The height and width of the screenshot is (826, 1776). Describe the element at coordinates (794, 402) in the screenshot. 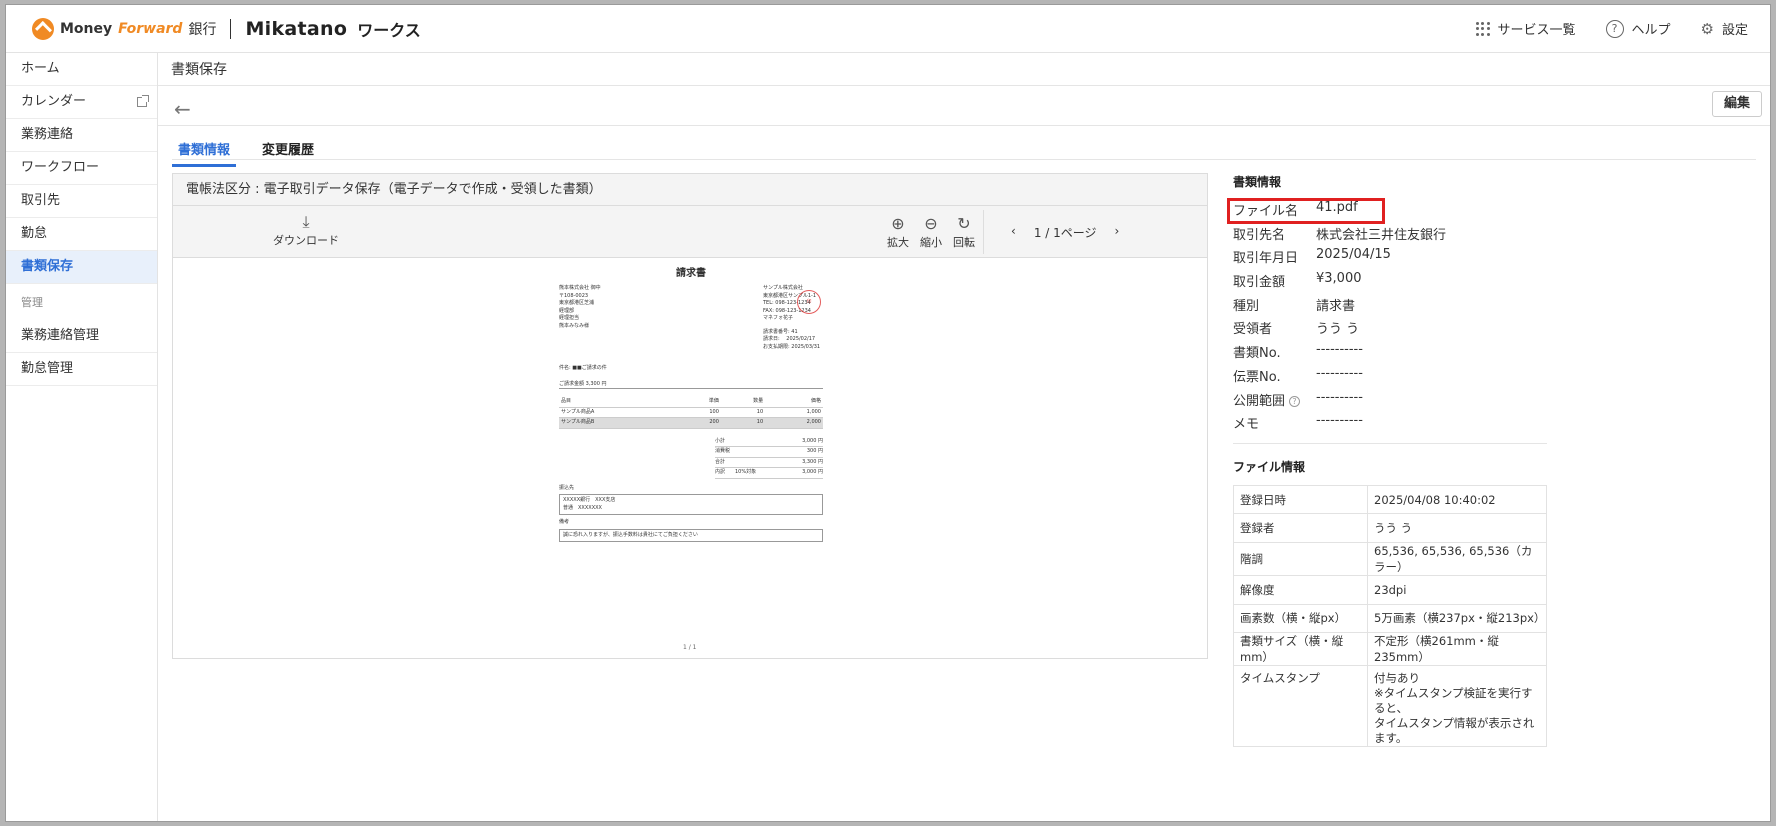

I see `col-header: 価格` at that location.